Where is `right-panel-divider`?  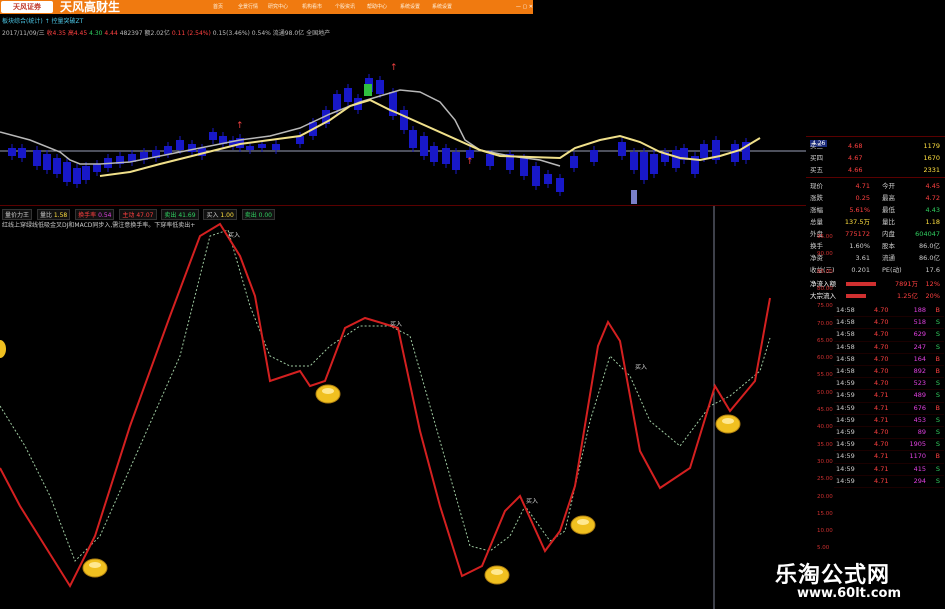 right-panel-divider is located at coordinates (875, 136).